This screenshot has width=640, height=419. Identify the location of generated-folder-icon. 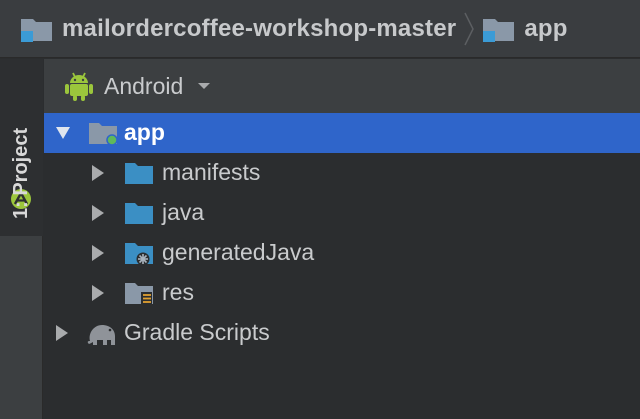
(139, 254).